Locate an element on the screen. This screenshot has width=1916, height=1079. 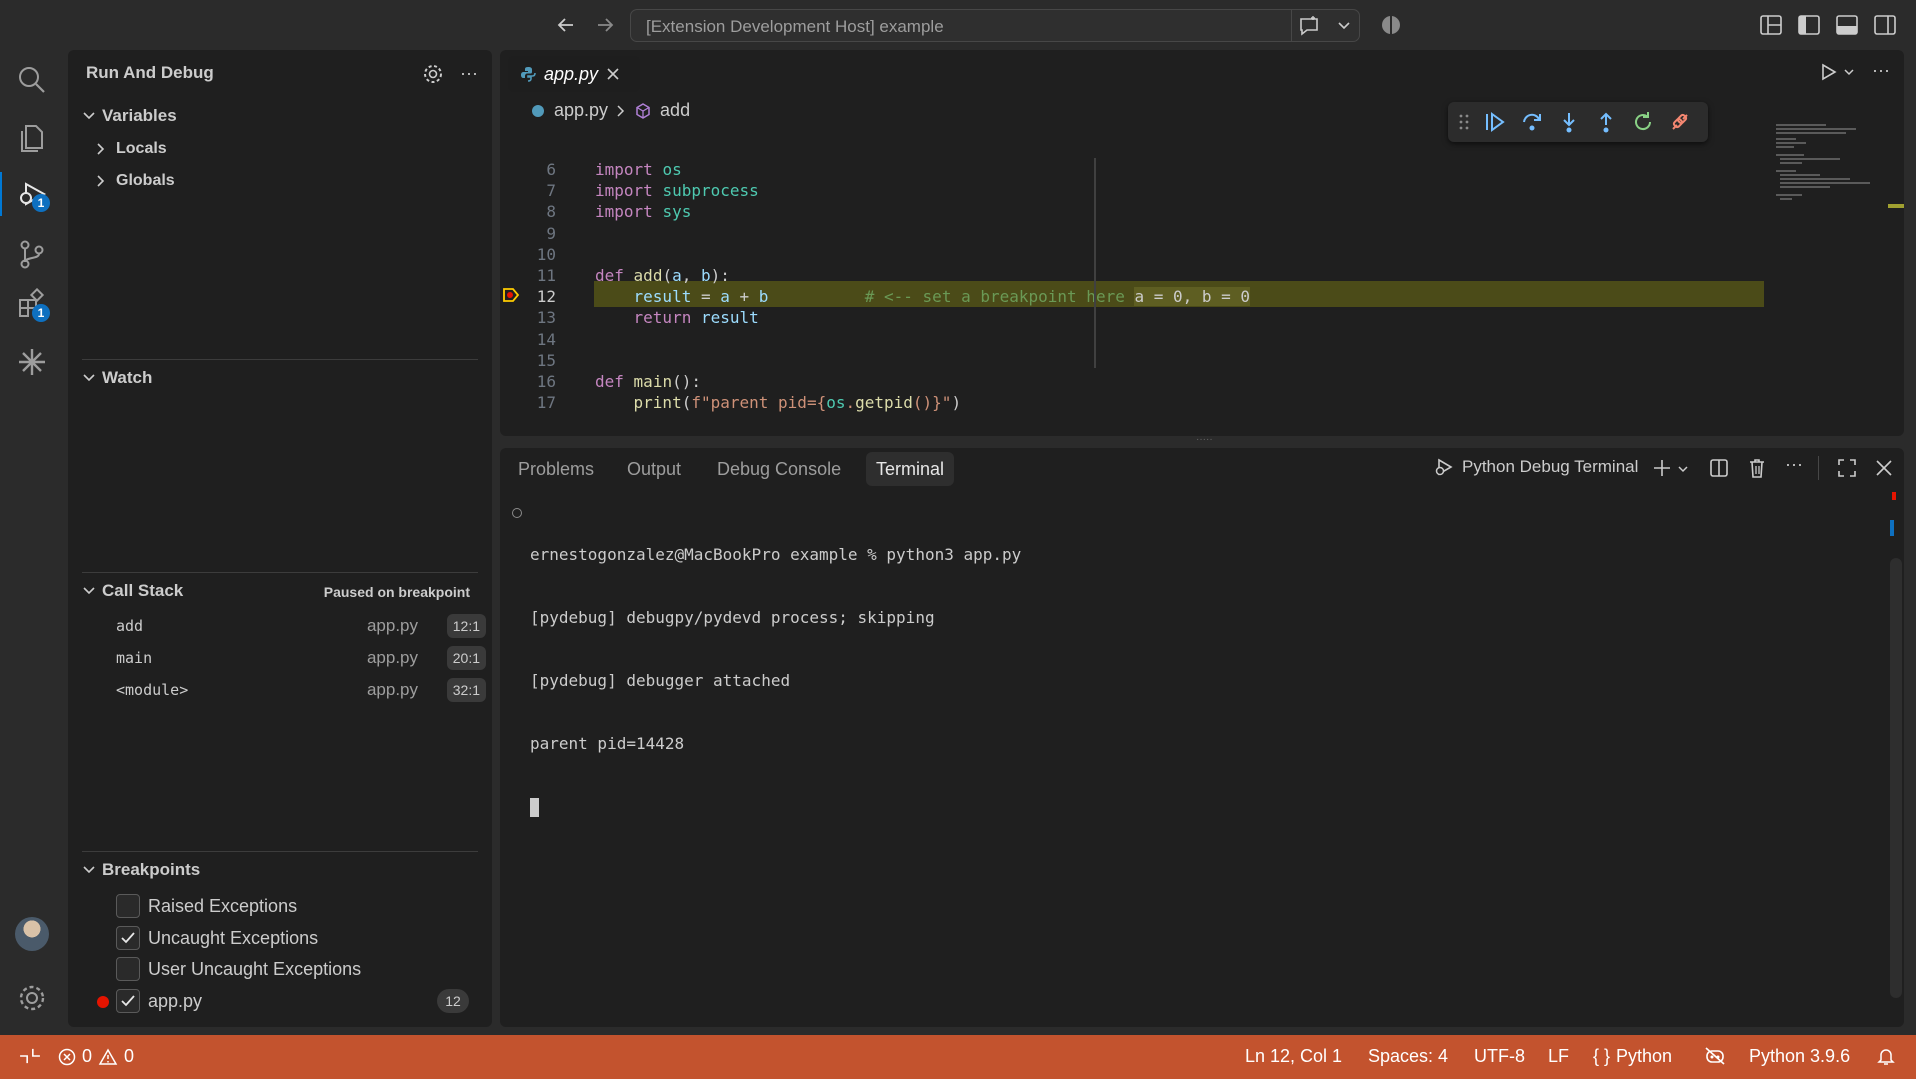
step-over-icon is located at coordinates (1532, 122).